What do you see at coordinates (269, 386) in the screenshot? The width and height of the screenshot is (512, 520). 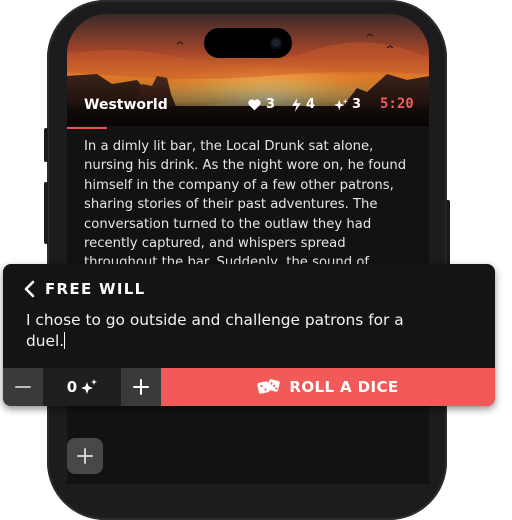 I see `dice-icon` at bounding box center [269, 386].